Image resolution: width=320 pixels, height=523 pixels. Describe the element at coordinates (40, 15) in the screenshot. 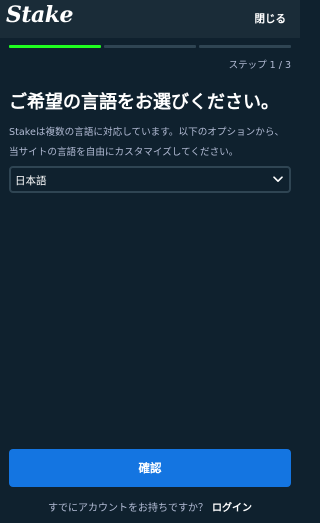

I see `stake-logo: Stake` at that location.